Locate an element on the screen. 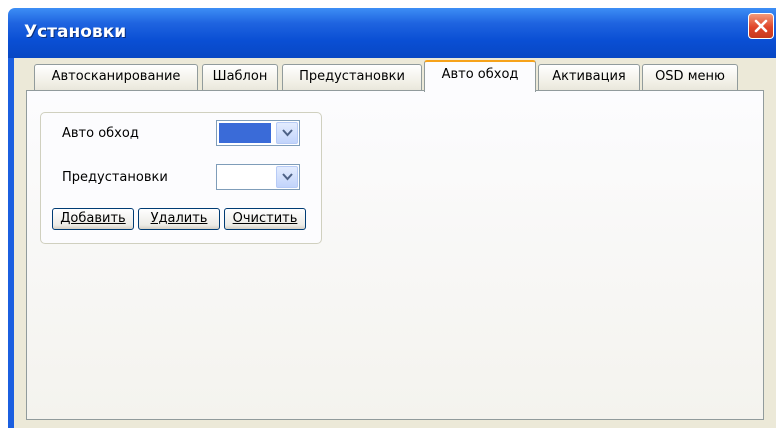  auto-tour-select is located at coordinates (258, 133).